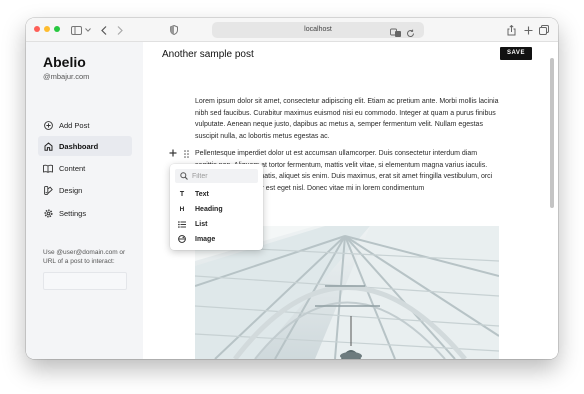  I want to click on book-icon, so click(48, 168).